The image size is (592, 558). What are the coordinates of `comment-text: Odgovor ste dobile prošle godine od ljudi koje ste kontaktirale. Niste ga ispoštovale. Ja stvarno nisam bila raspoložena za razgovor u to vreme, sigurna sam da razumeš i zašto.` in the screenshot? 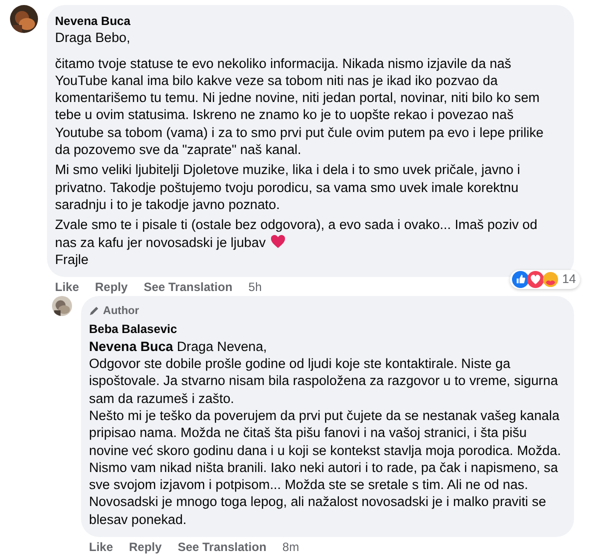 It's located at (323, 381).